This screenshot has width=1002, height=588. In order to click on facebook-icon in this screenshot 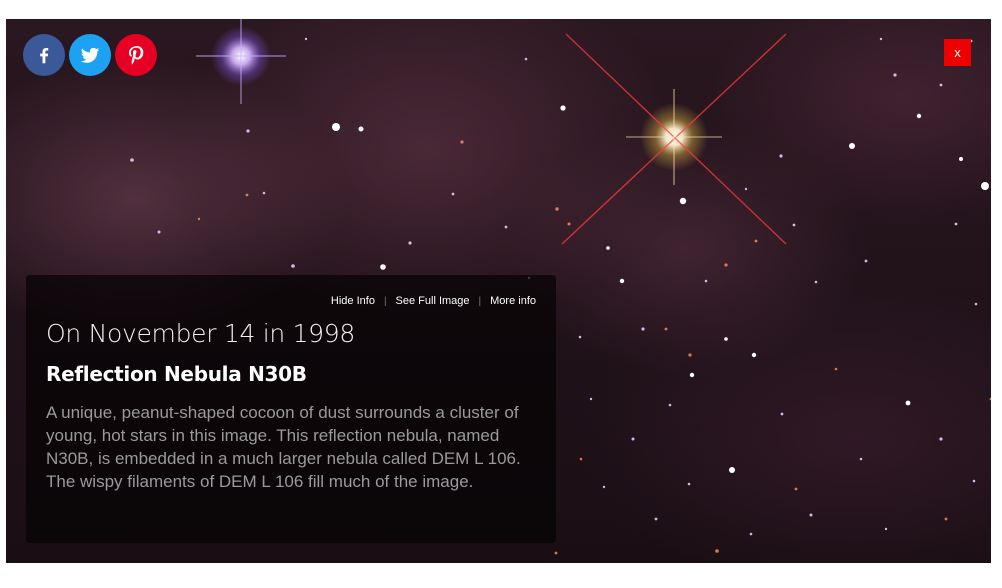, I will do `click(44, 55)`.